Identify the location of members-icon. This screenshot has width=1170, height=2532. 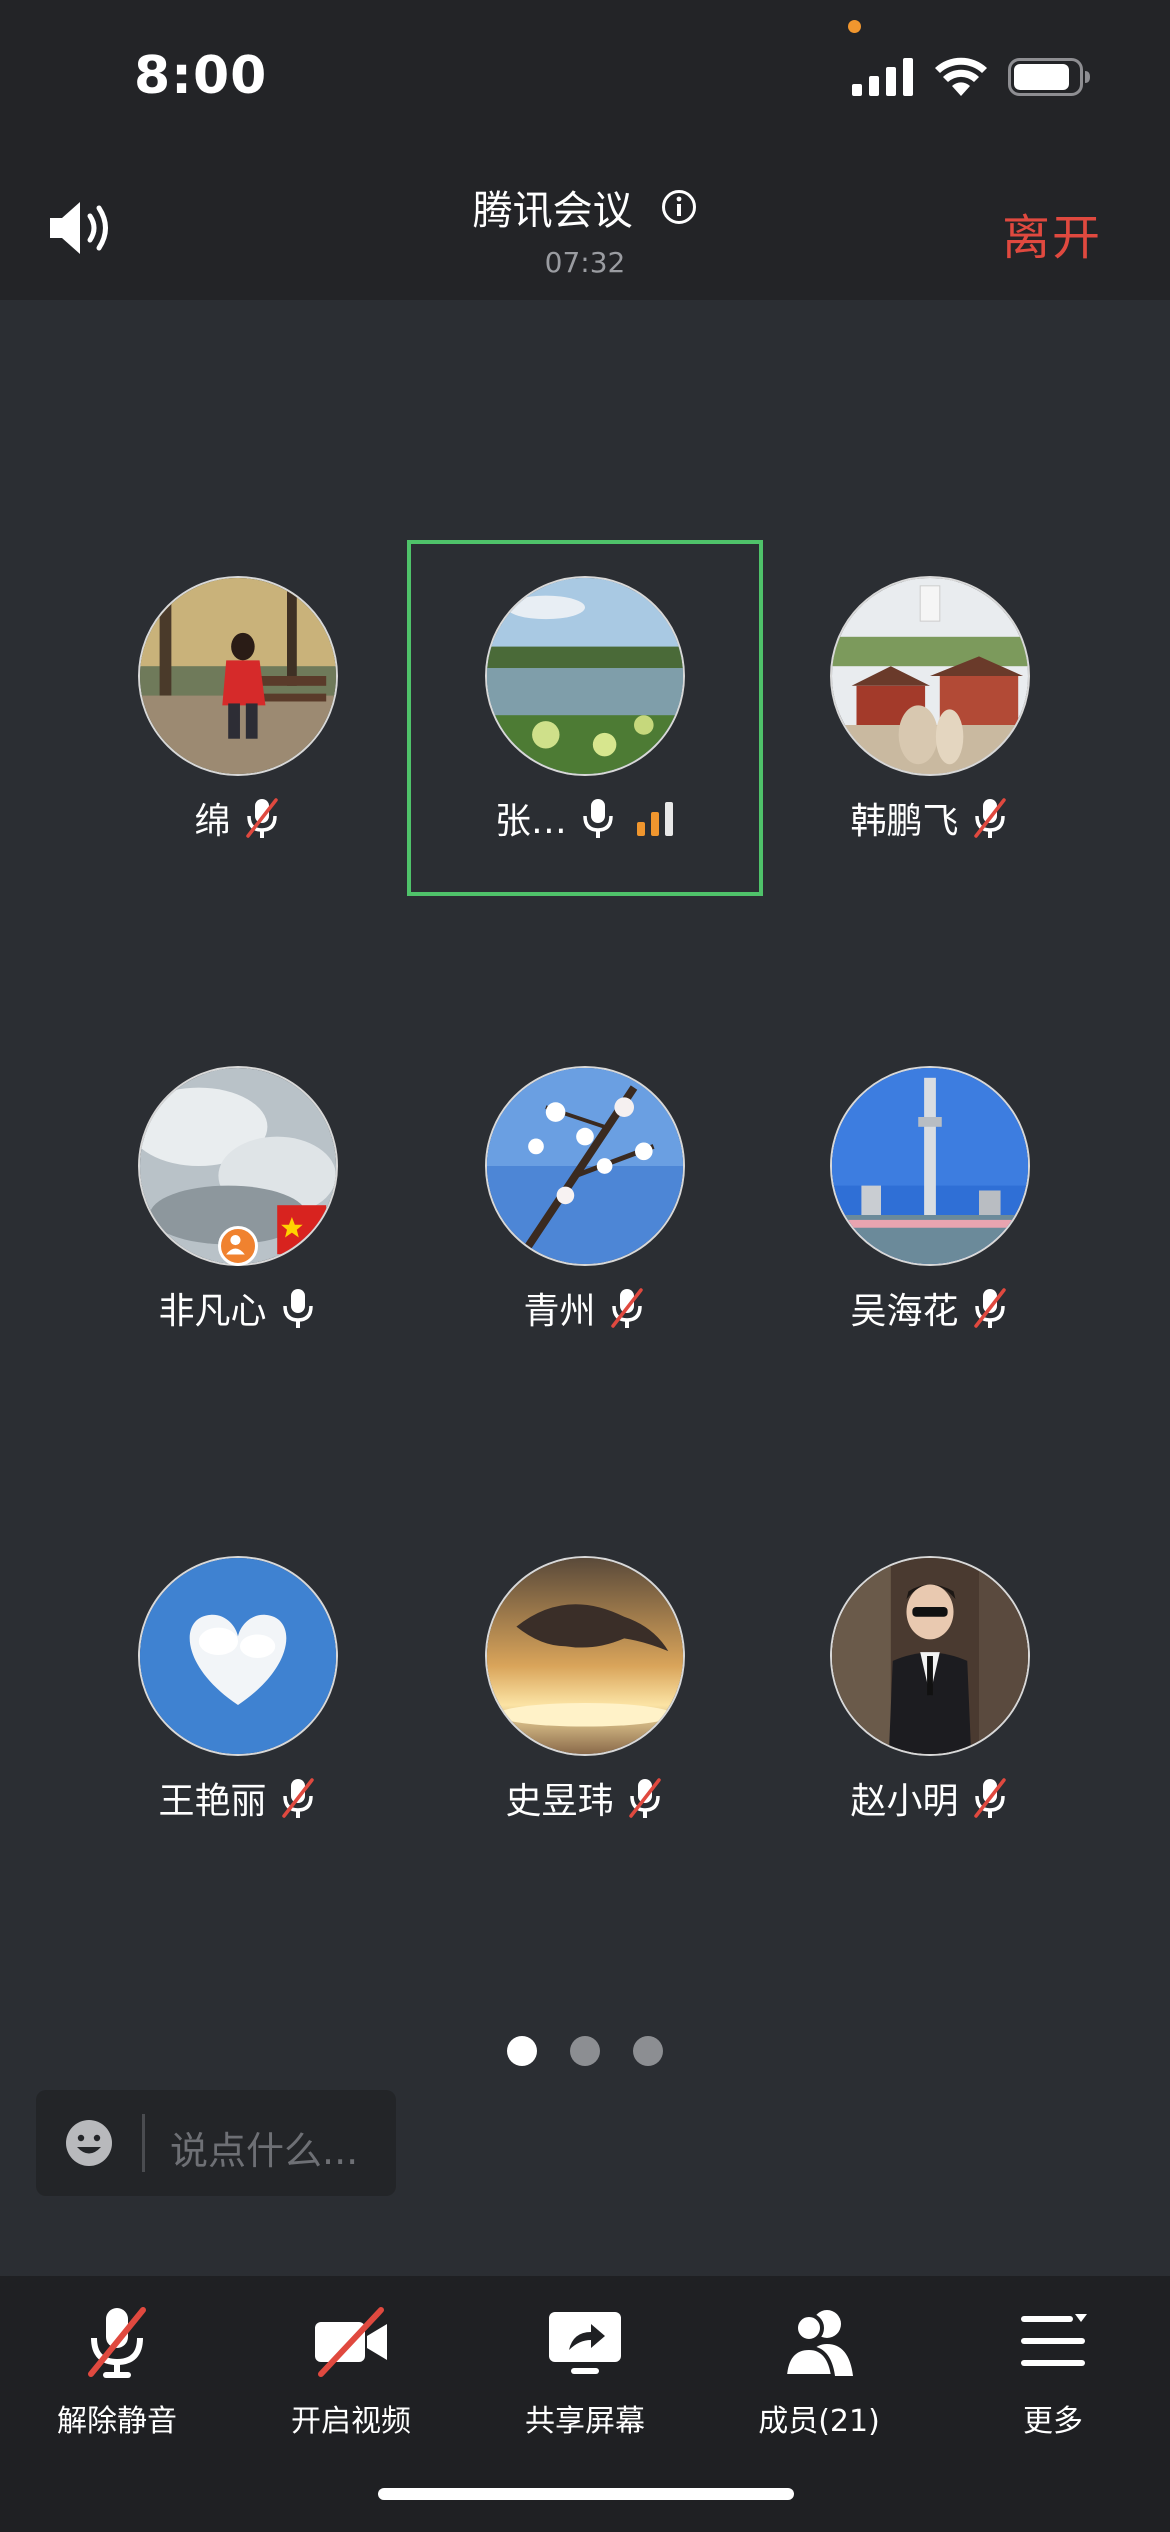
(817, 2344).